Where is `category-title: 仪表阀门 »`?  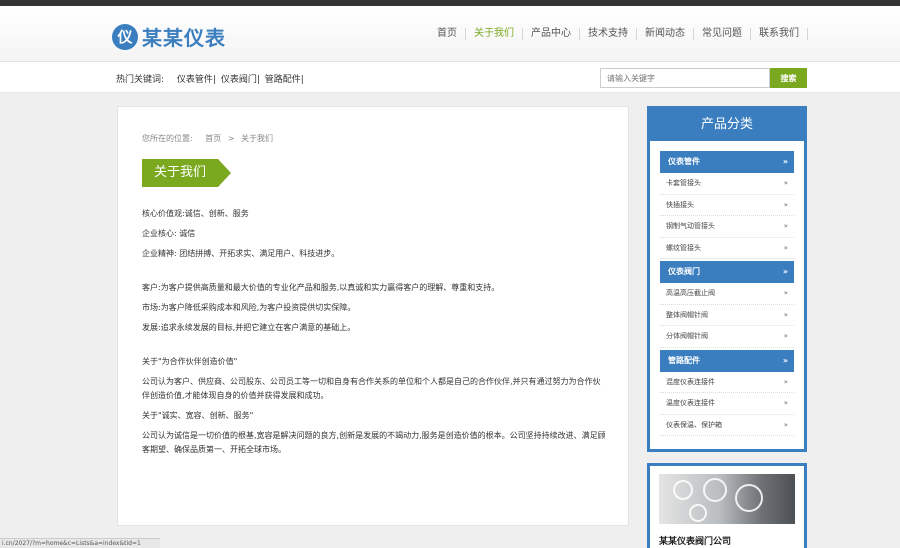 category-title: 仪表阀门 » is located at coordinates (727, 272).